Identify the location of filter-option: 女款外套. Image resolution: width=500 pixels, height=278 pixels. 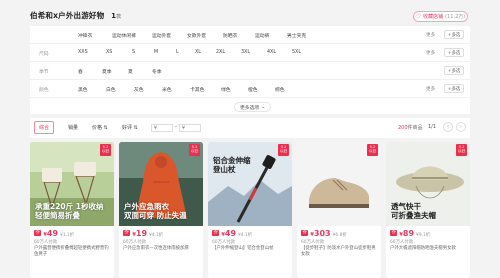
(196, 35).